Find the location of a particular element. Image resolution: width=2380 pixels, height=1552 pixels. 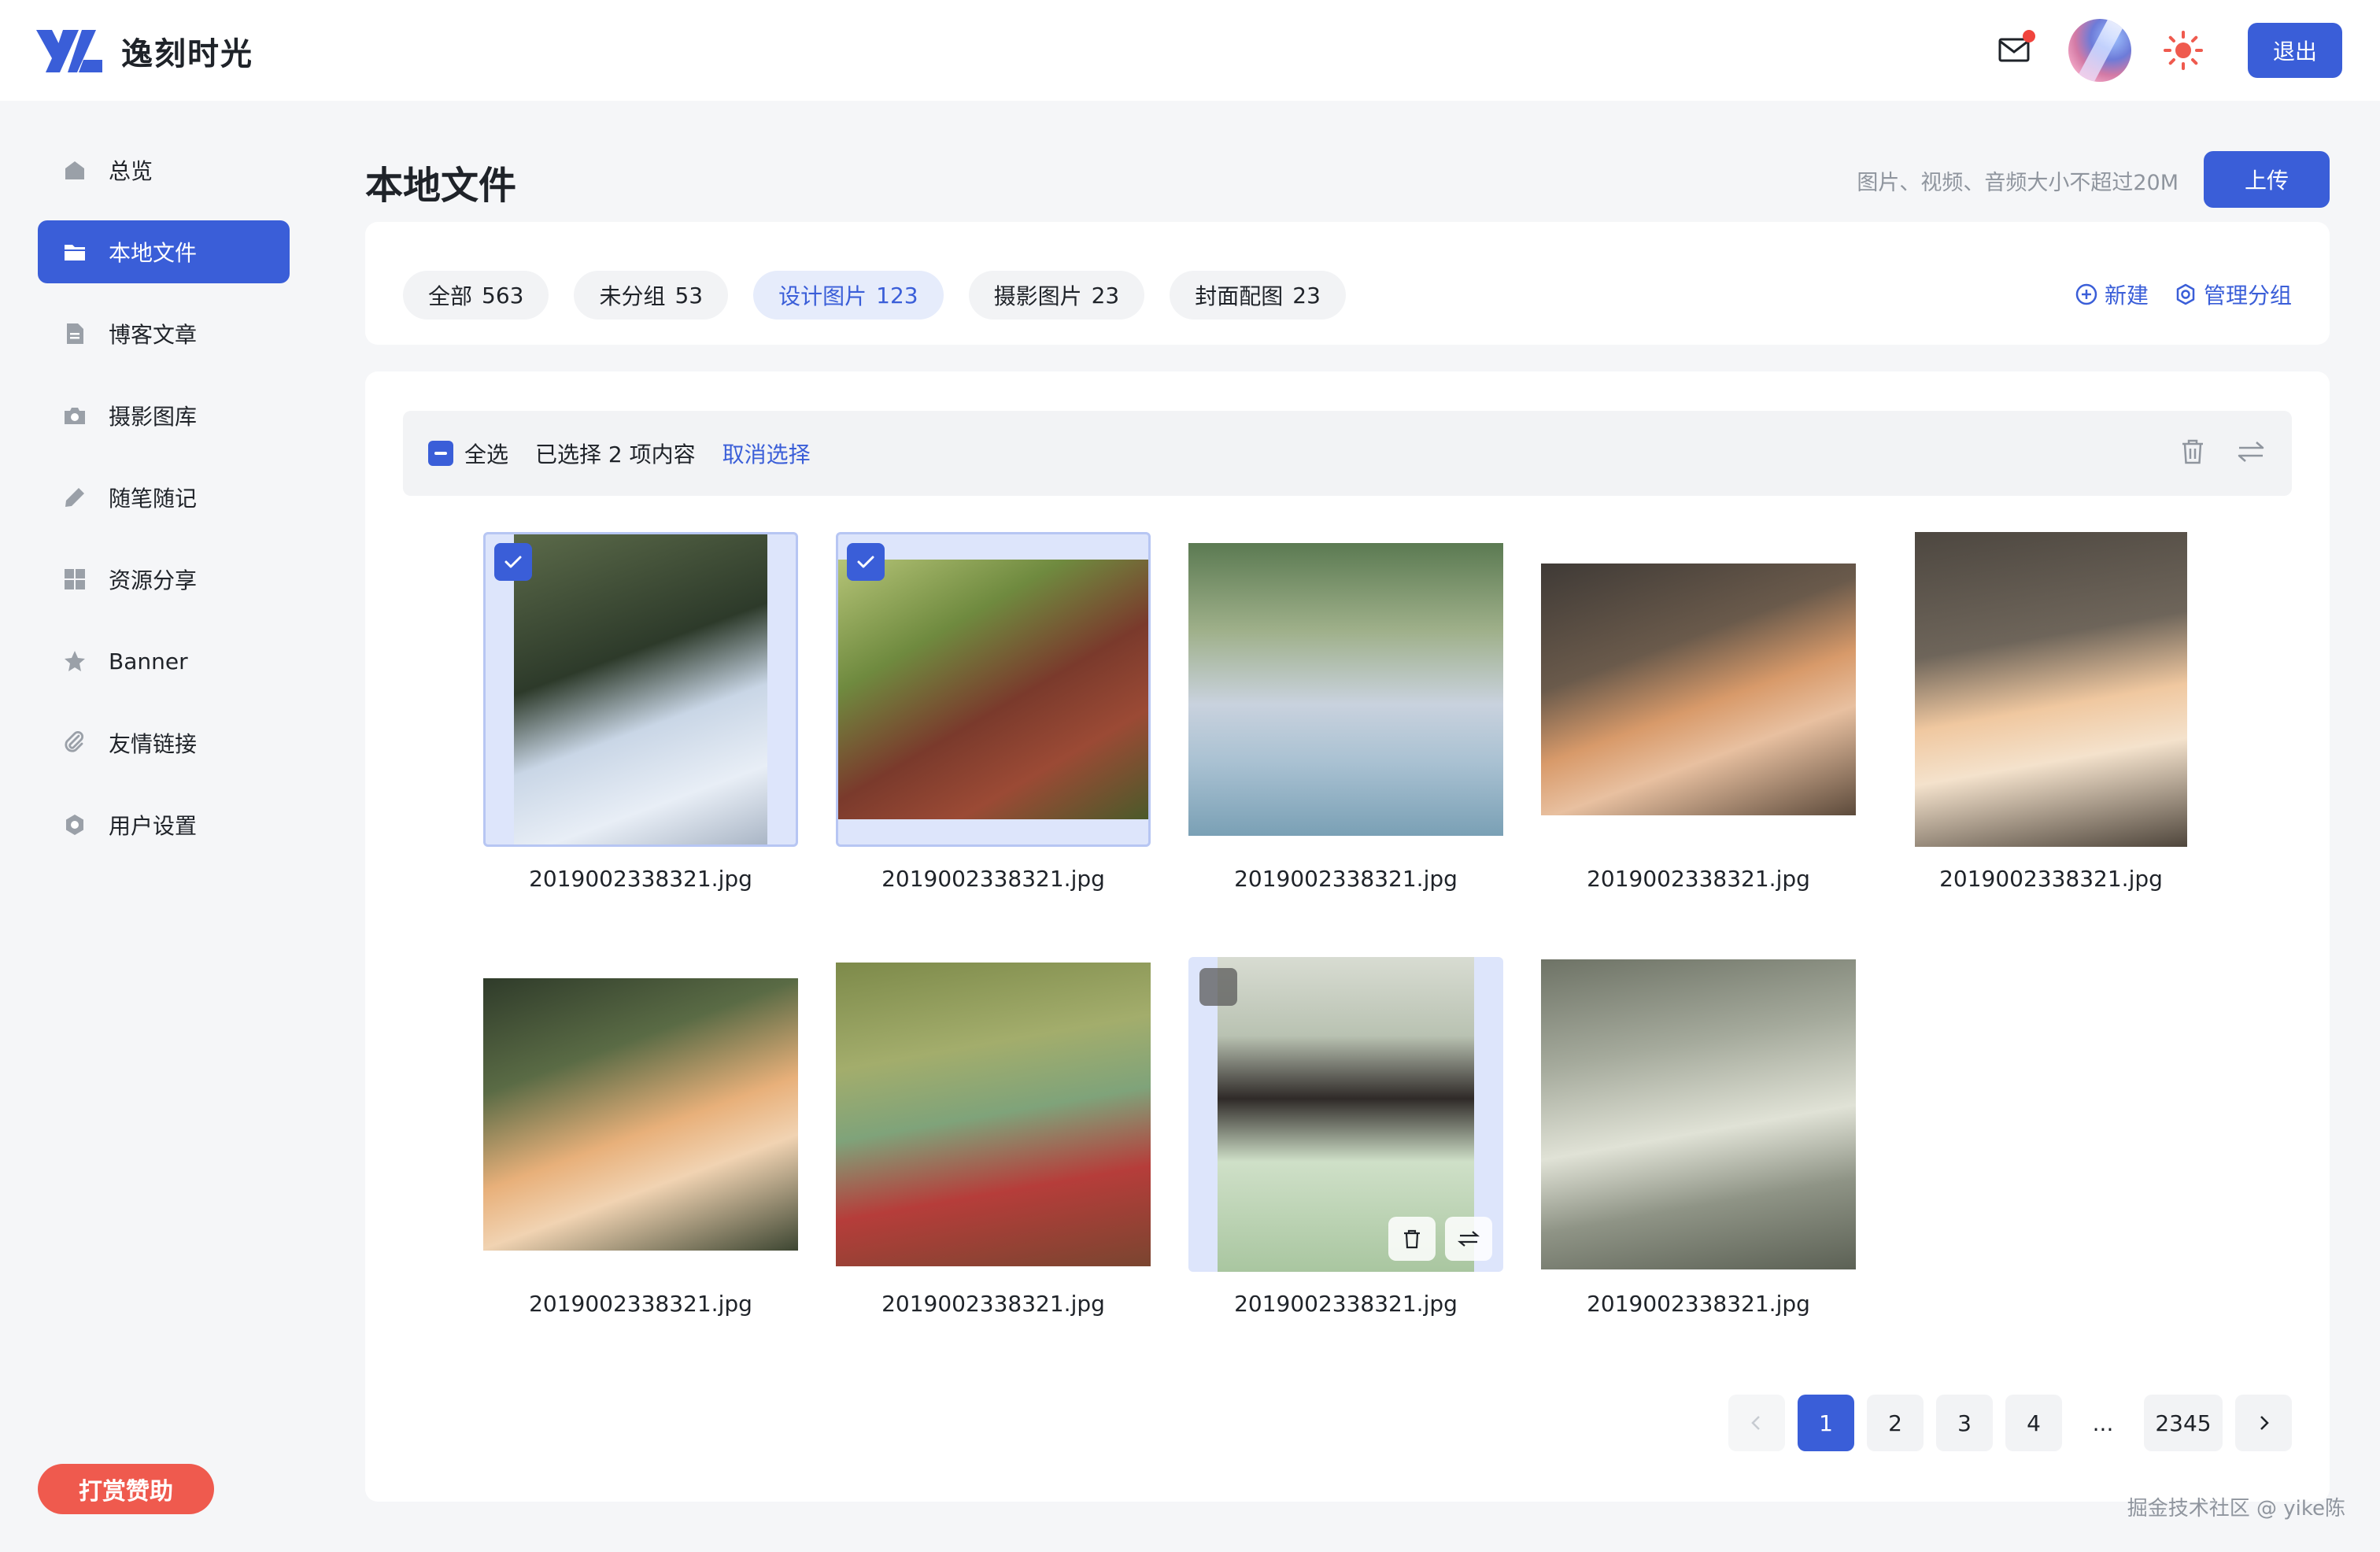

brand: 逸刻时光 is located at coordinates (144, 51).